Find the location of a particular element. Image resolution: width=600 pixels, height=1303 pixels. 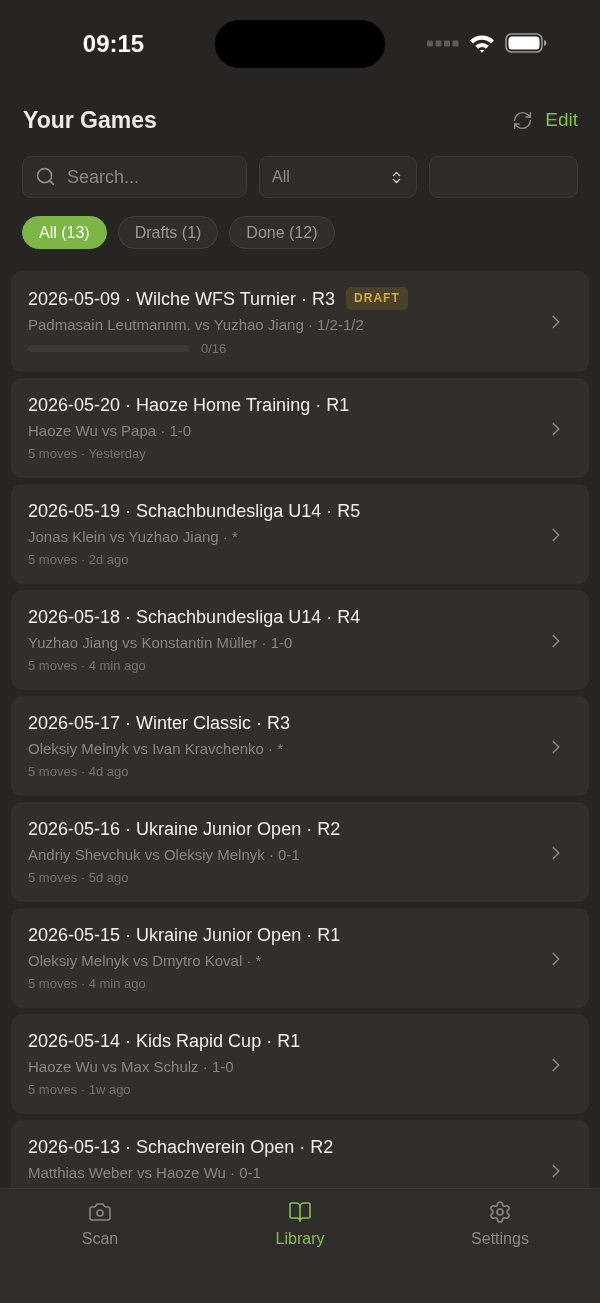

game-card: 2026-05-18 · Schachbundesliga U14 · R4 Yuzhao Jiang vs Konstantin Müller · 1-0 5 moves · 4 min ago is located at coordinates (300, 640).